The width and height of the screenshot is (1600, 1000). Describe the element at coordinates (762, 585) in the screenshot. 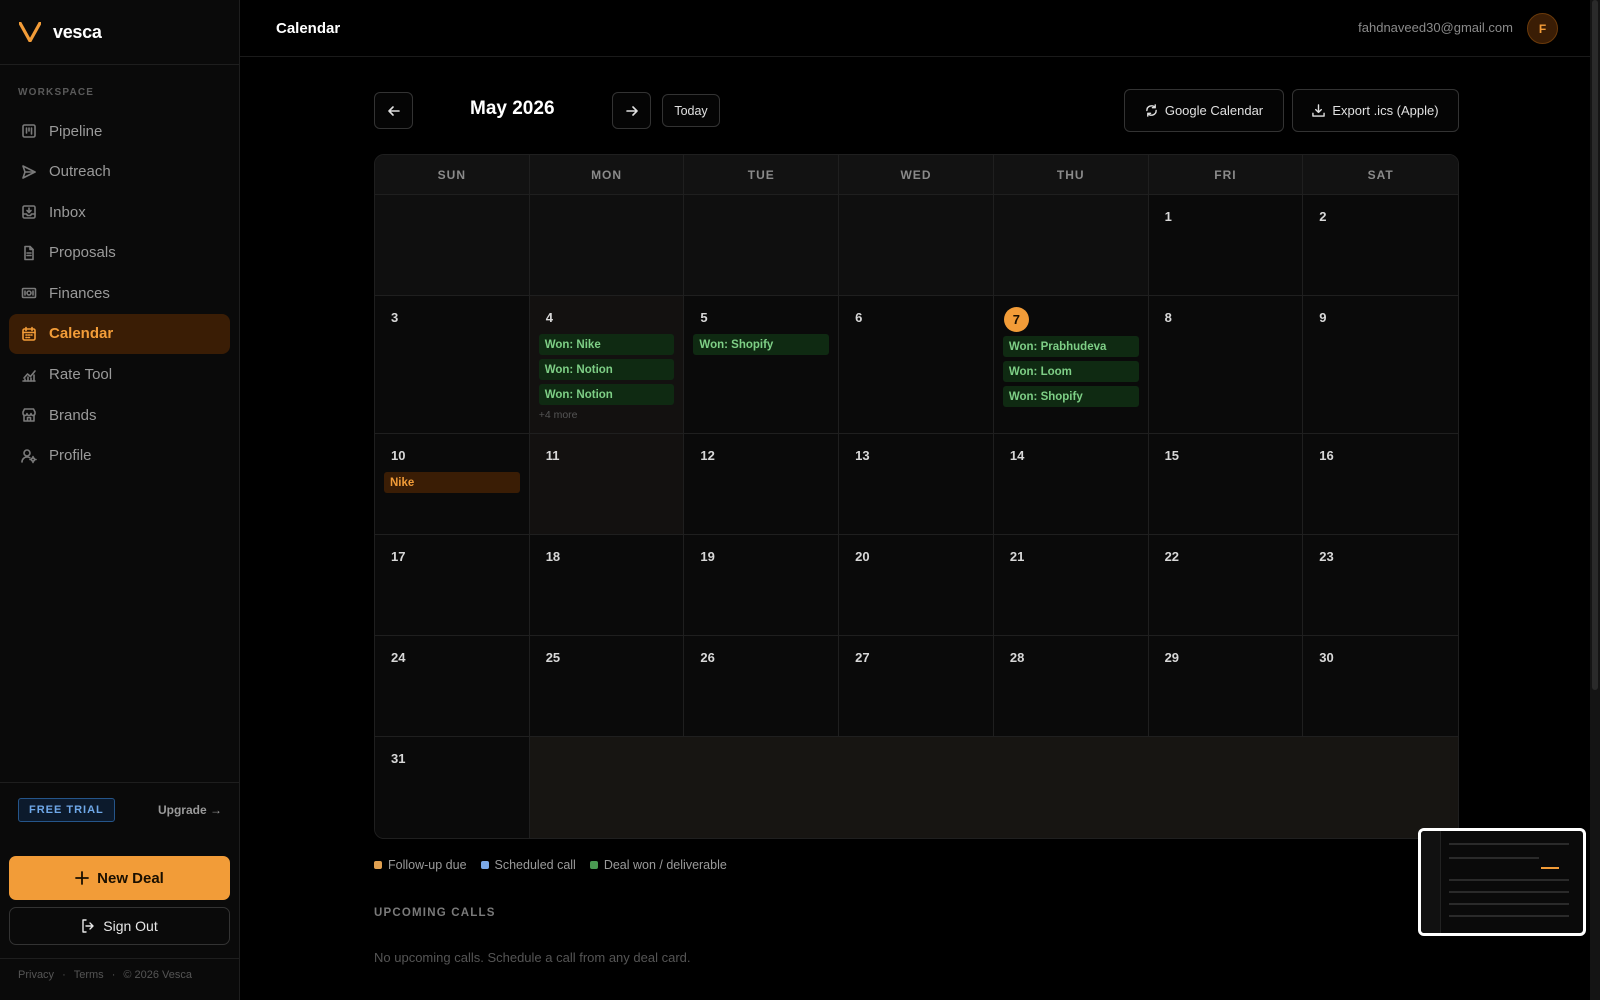

I see `calendar-day-cell: 19` at that location.